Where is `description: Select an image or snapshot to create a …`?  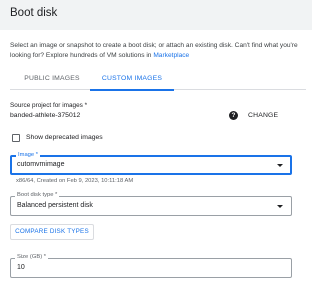 description: Select an image or snapshot to create a … is located at coordinates (158, 51).